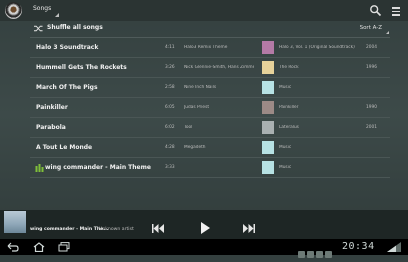 The image size is (408, 262). I want to click on song-album: Lateralus, so click(289, 127).